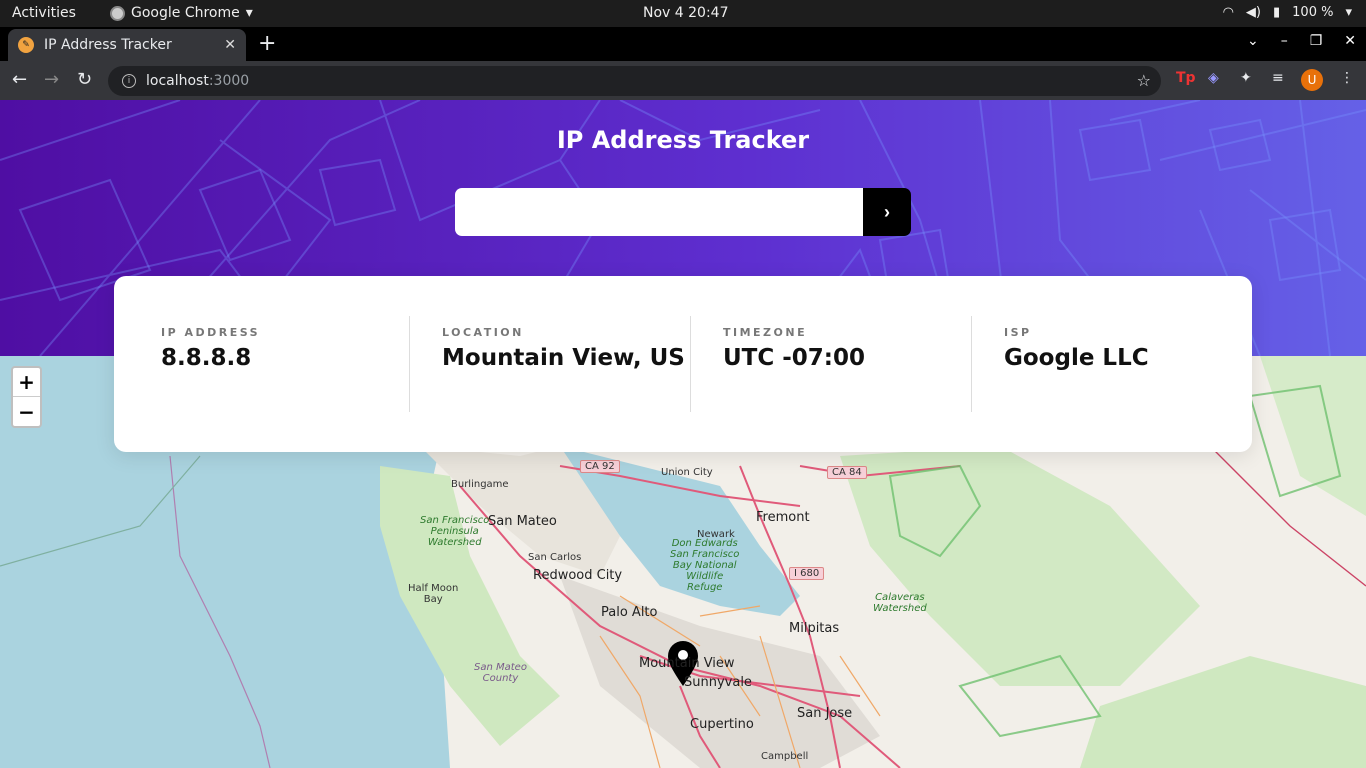 This screenshot has width=1366, height=768. Describe the element at coordinates (522, 521) in the screenshot. I see `map-label-san-mateo: San Mateo` at that location.